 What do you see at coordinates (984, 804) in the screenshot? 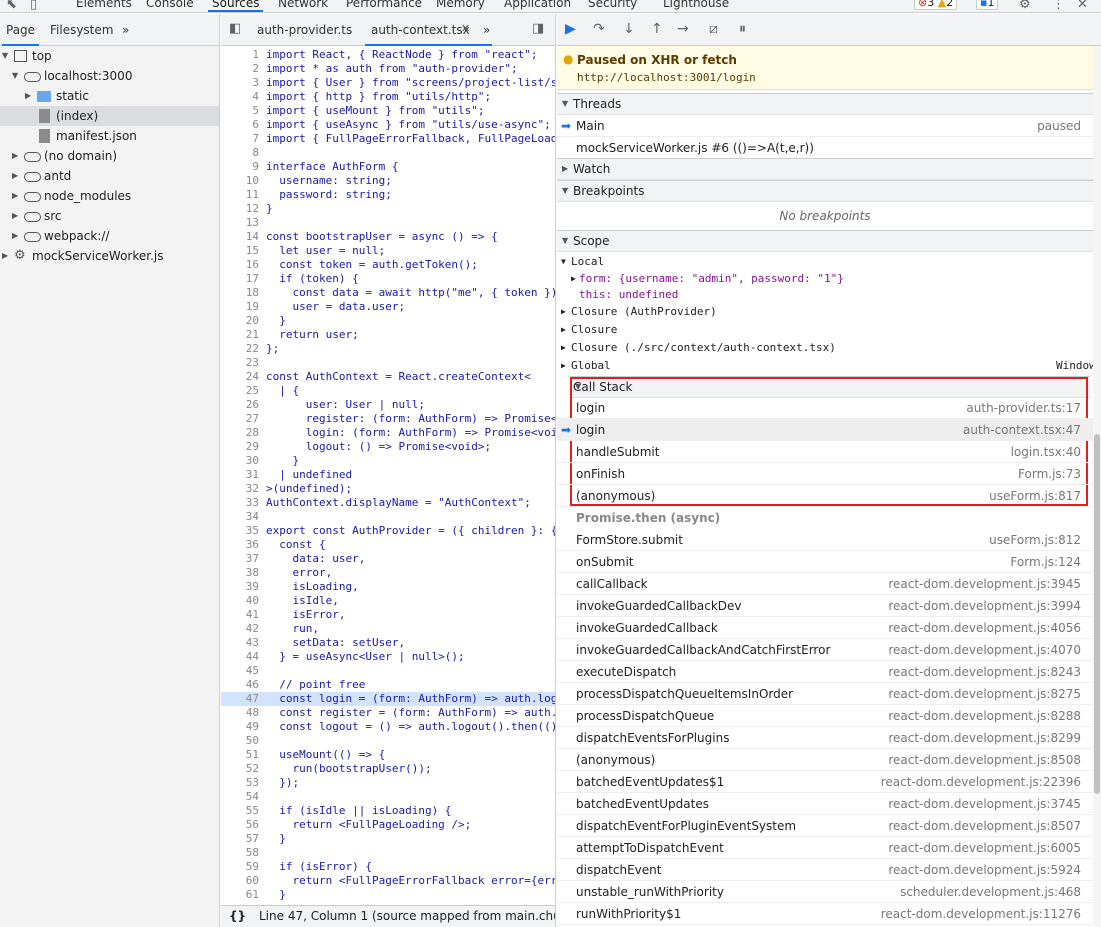
I see `frame-location: react-dom.development.js:3745` at bounding box center [984, 804].